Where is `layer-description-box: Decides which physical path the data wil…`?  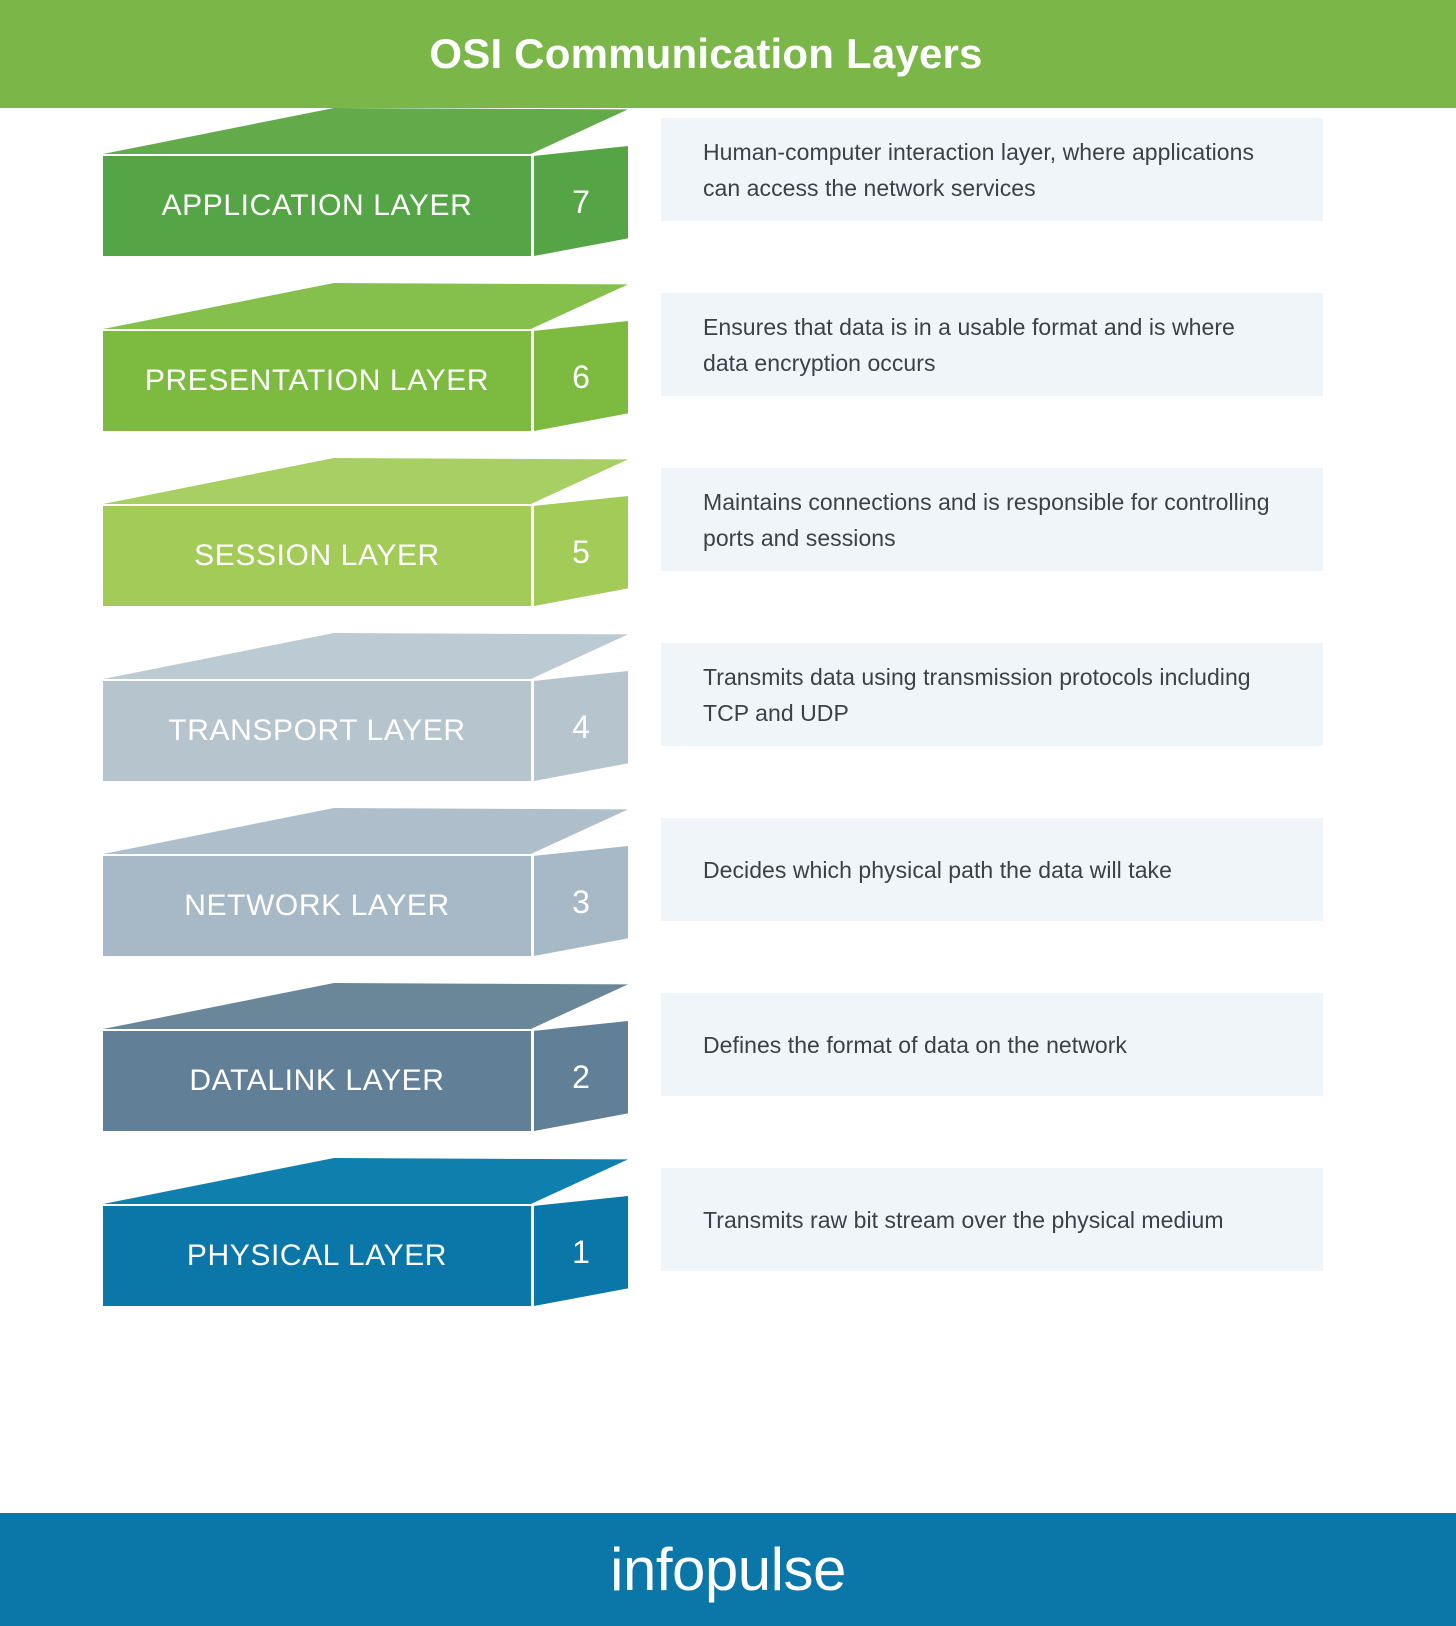
layer-description-box: Decides which physical path the data wil… is located at coordinates (992, 869).